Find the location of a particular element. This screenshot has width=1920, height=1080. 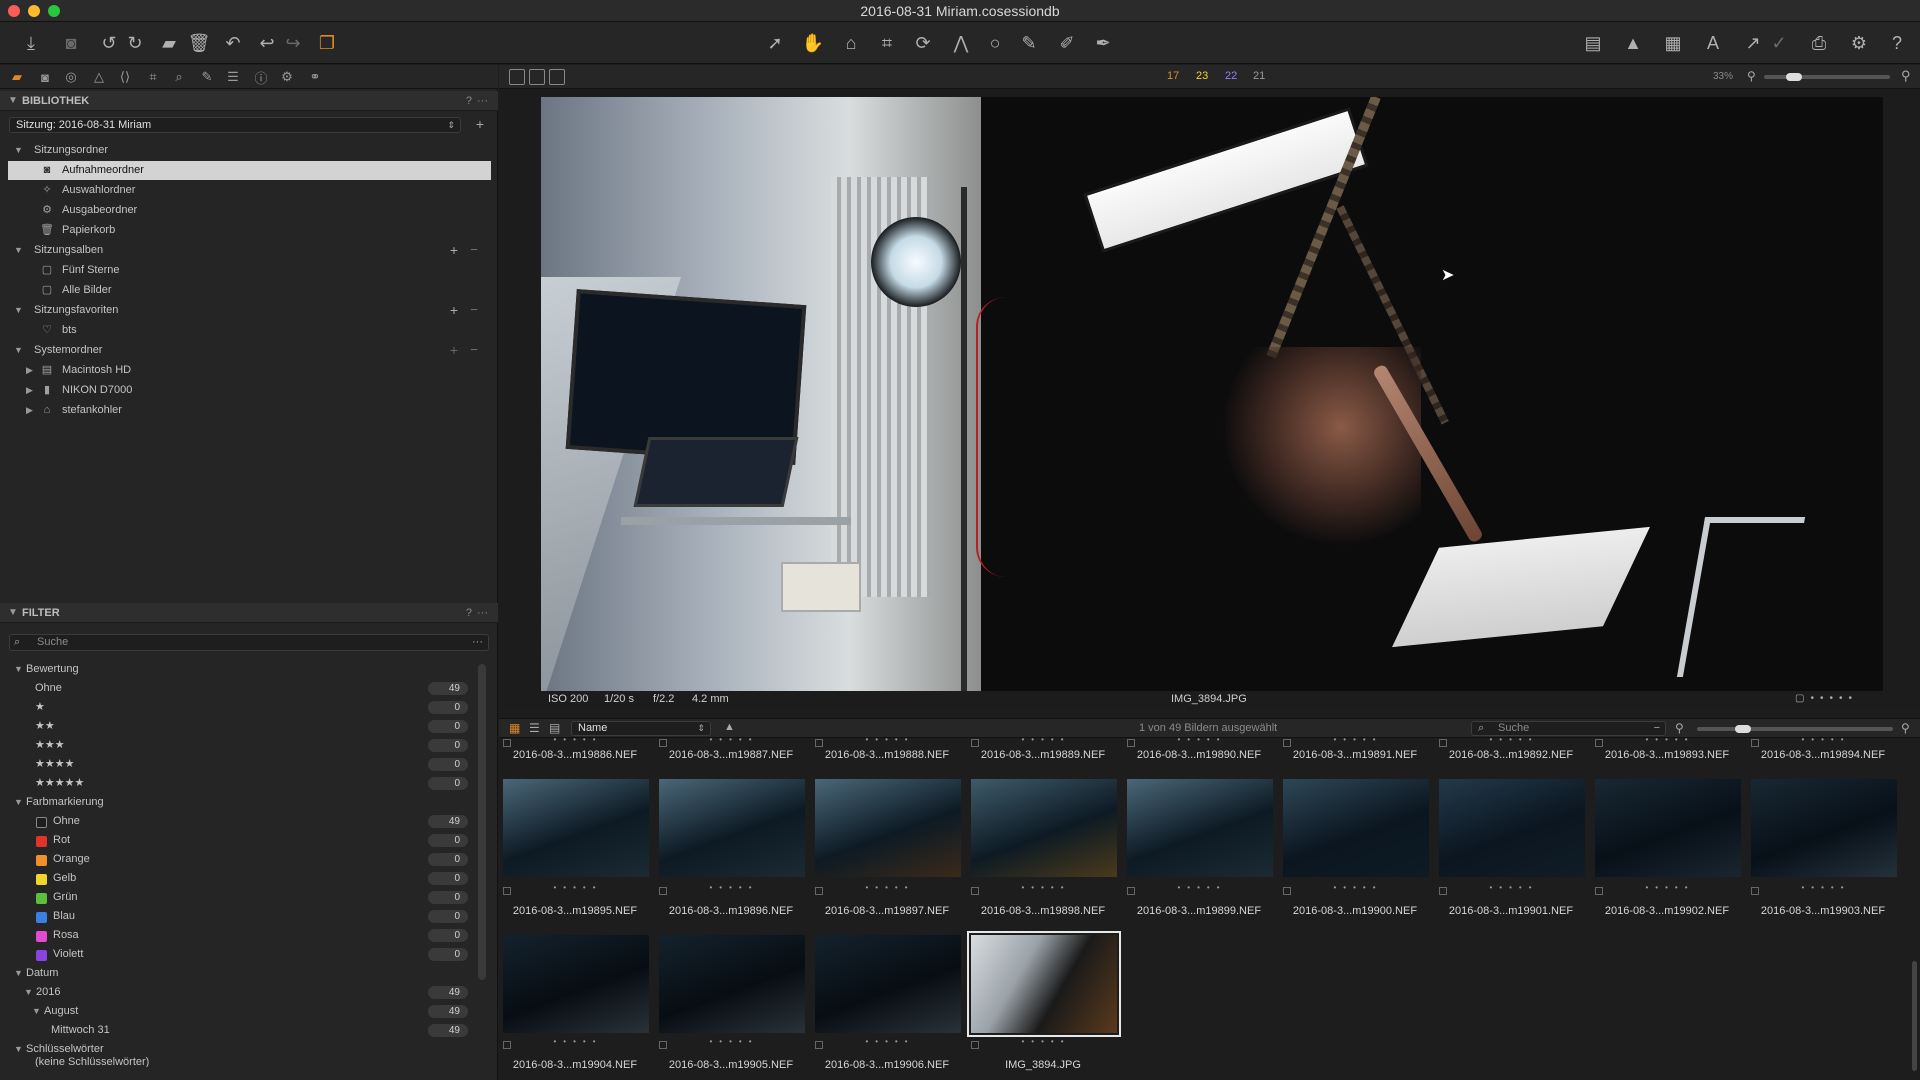

filter-rating-header: ▼ Bewertung is located at coordinates (238, 669).